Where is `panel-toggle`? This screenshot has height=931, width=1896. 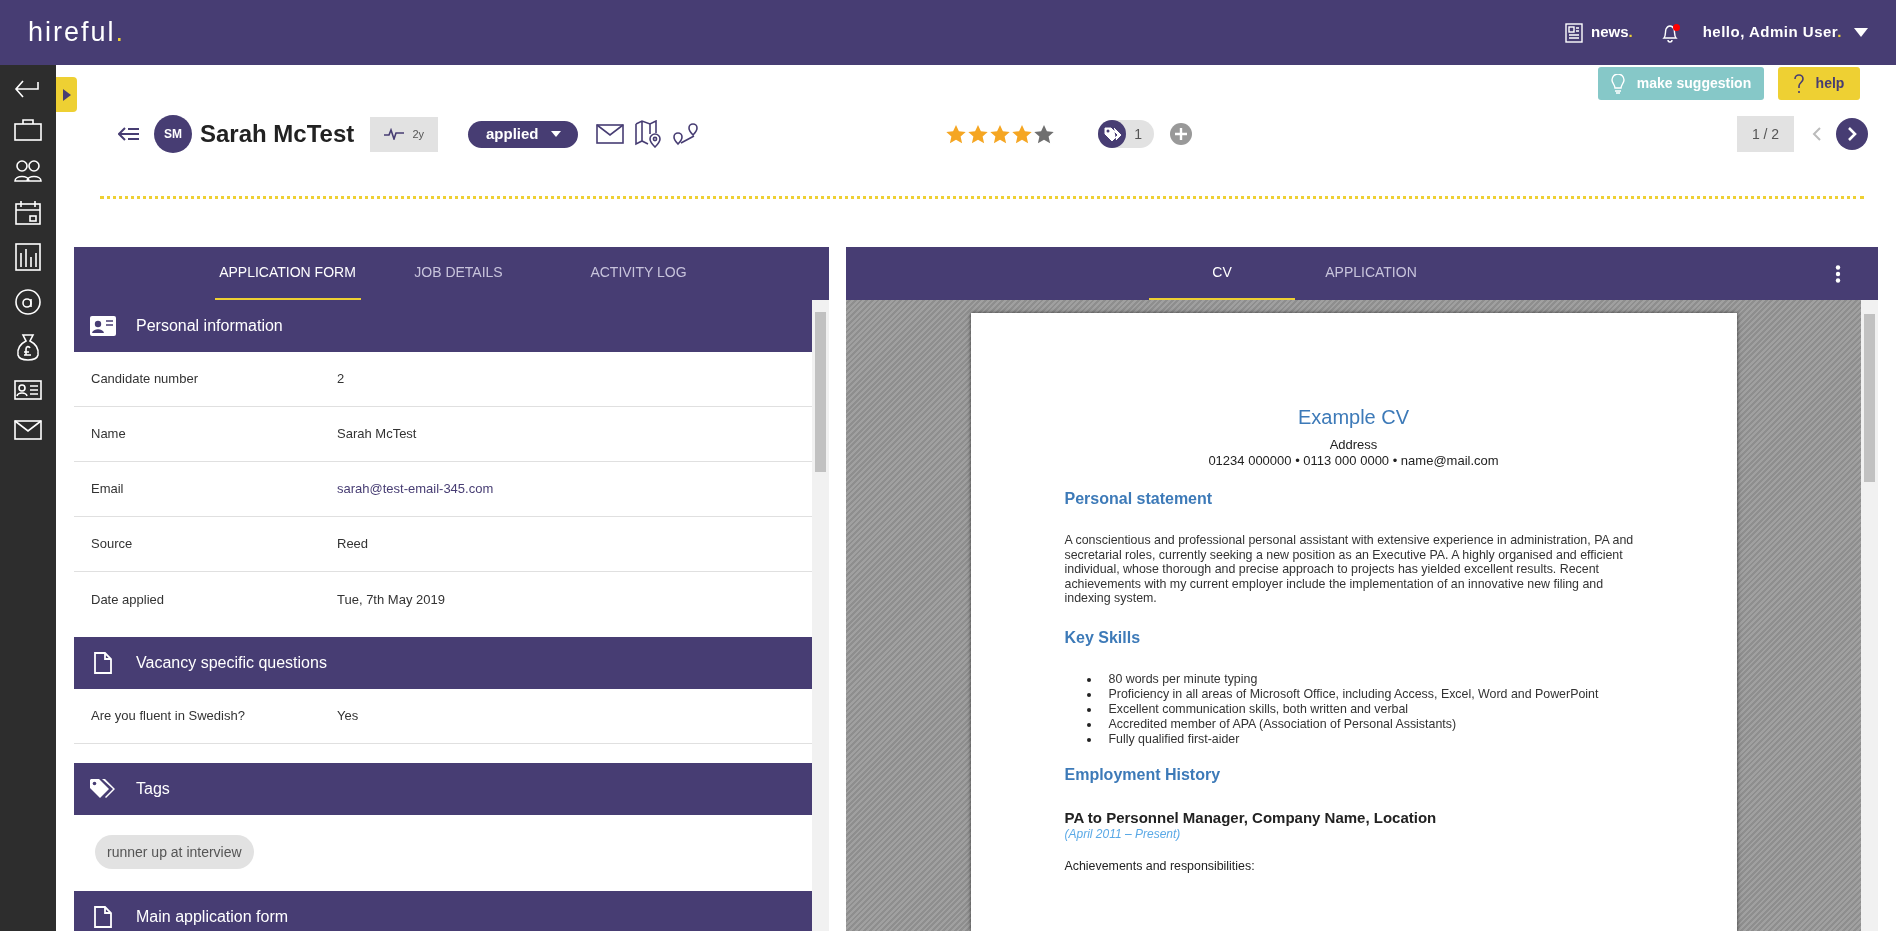 panel-toggle is located at coordinates (66, 94).